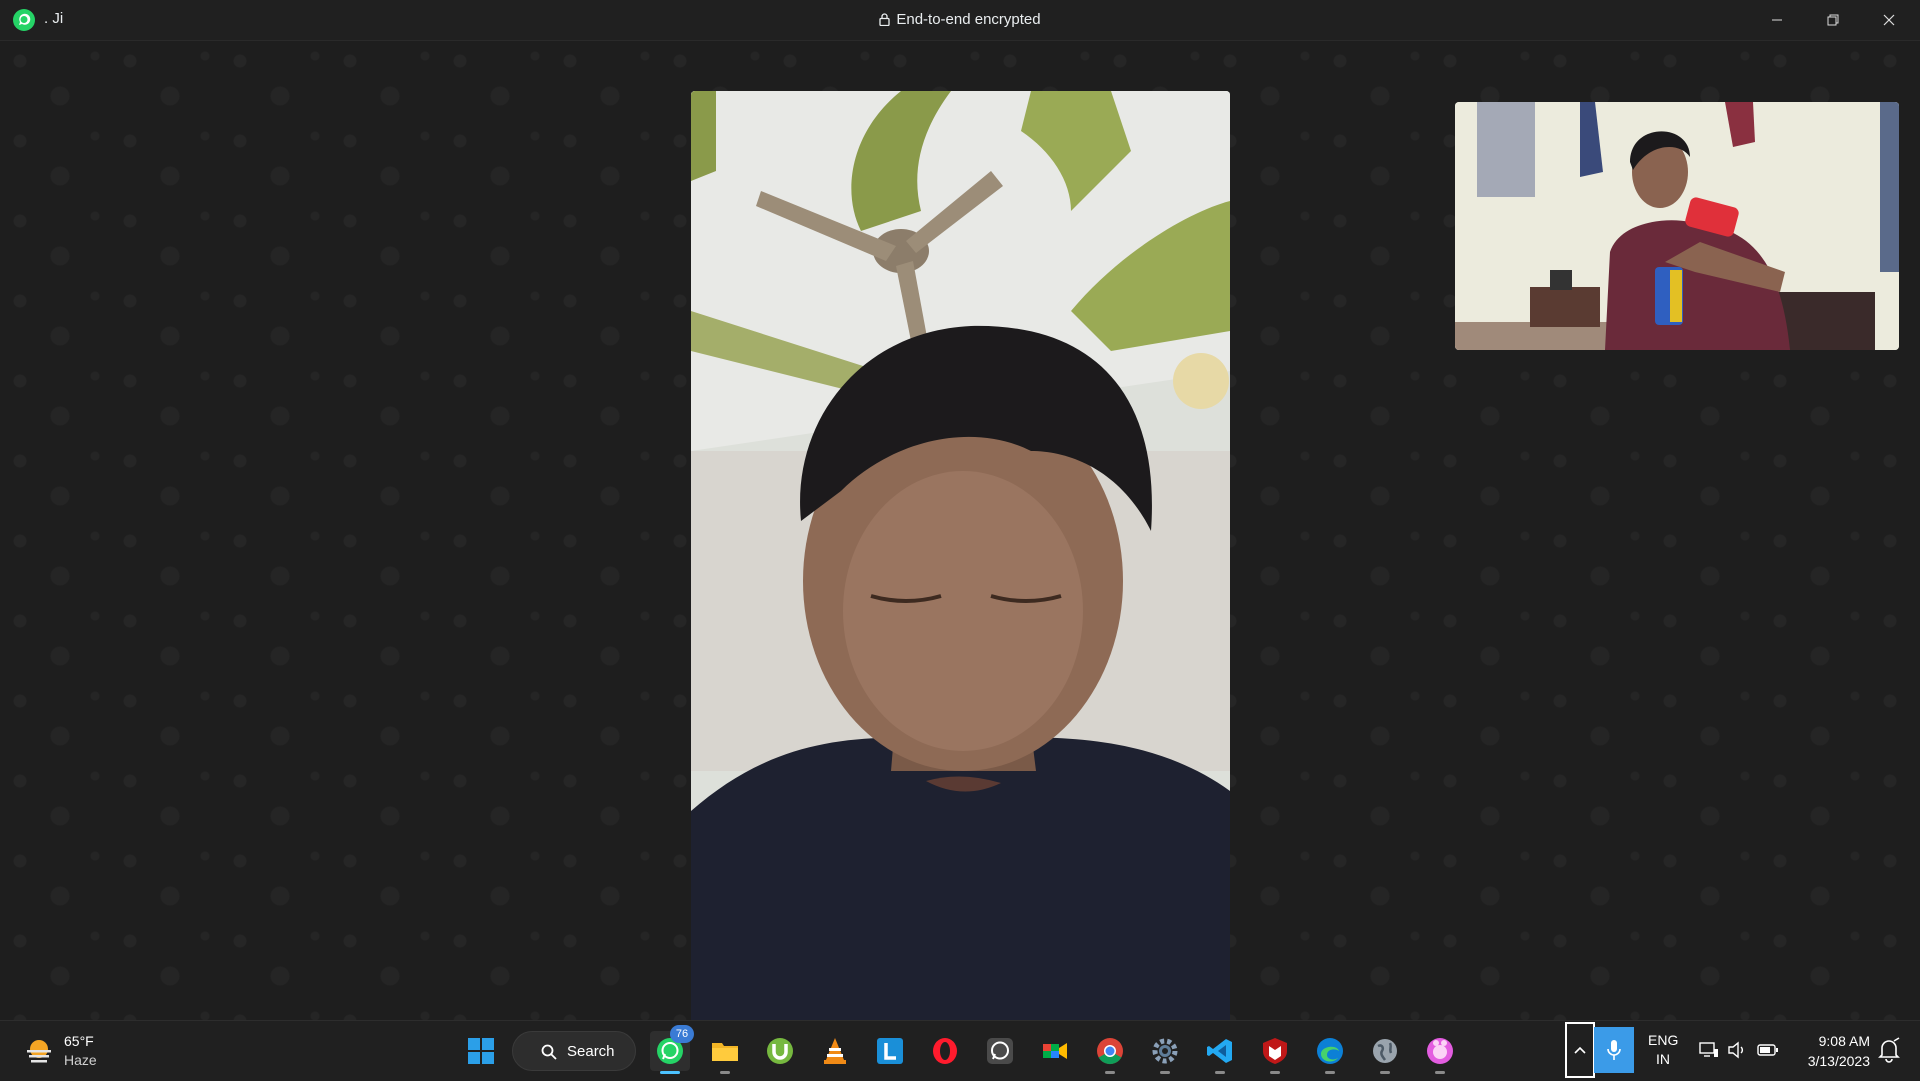  I want to click on input-language-indicator: ENG IN, so click(1663, 1050).